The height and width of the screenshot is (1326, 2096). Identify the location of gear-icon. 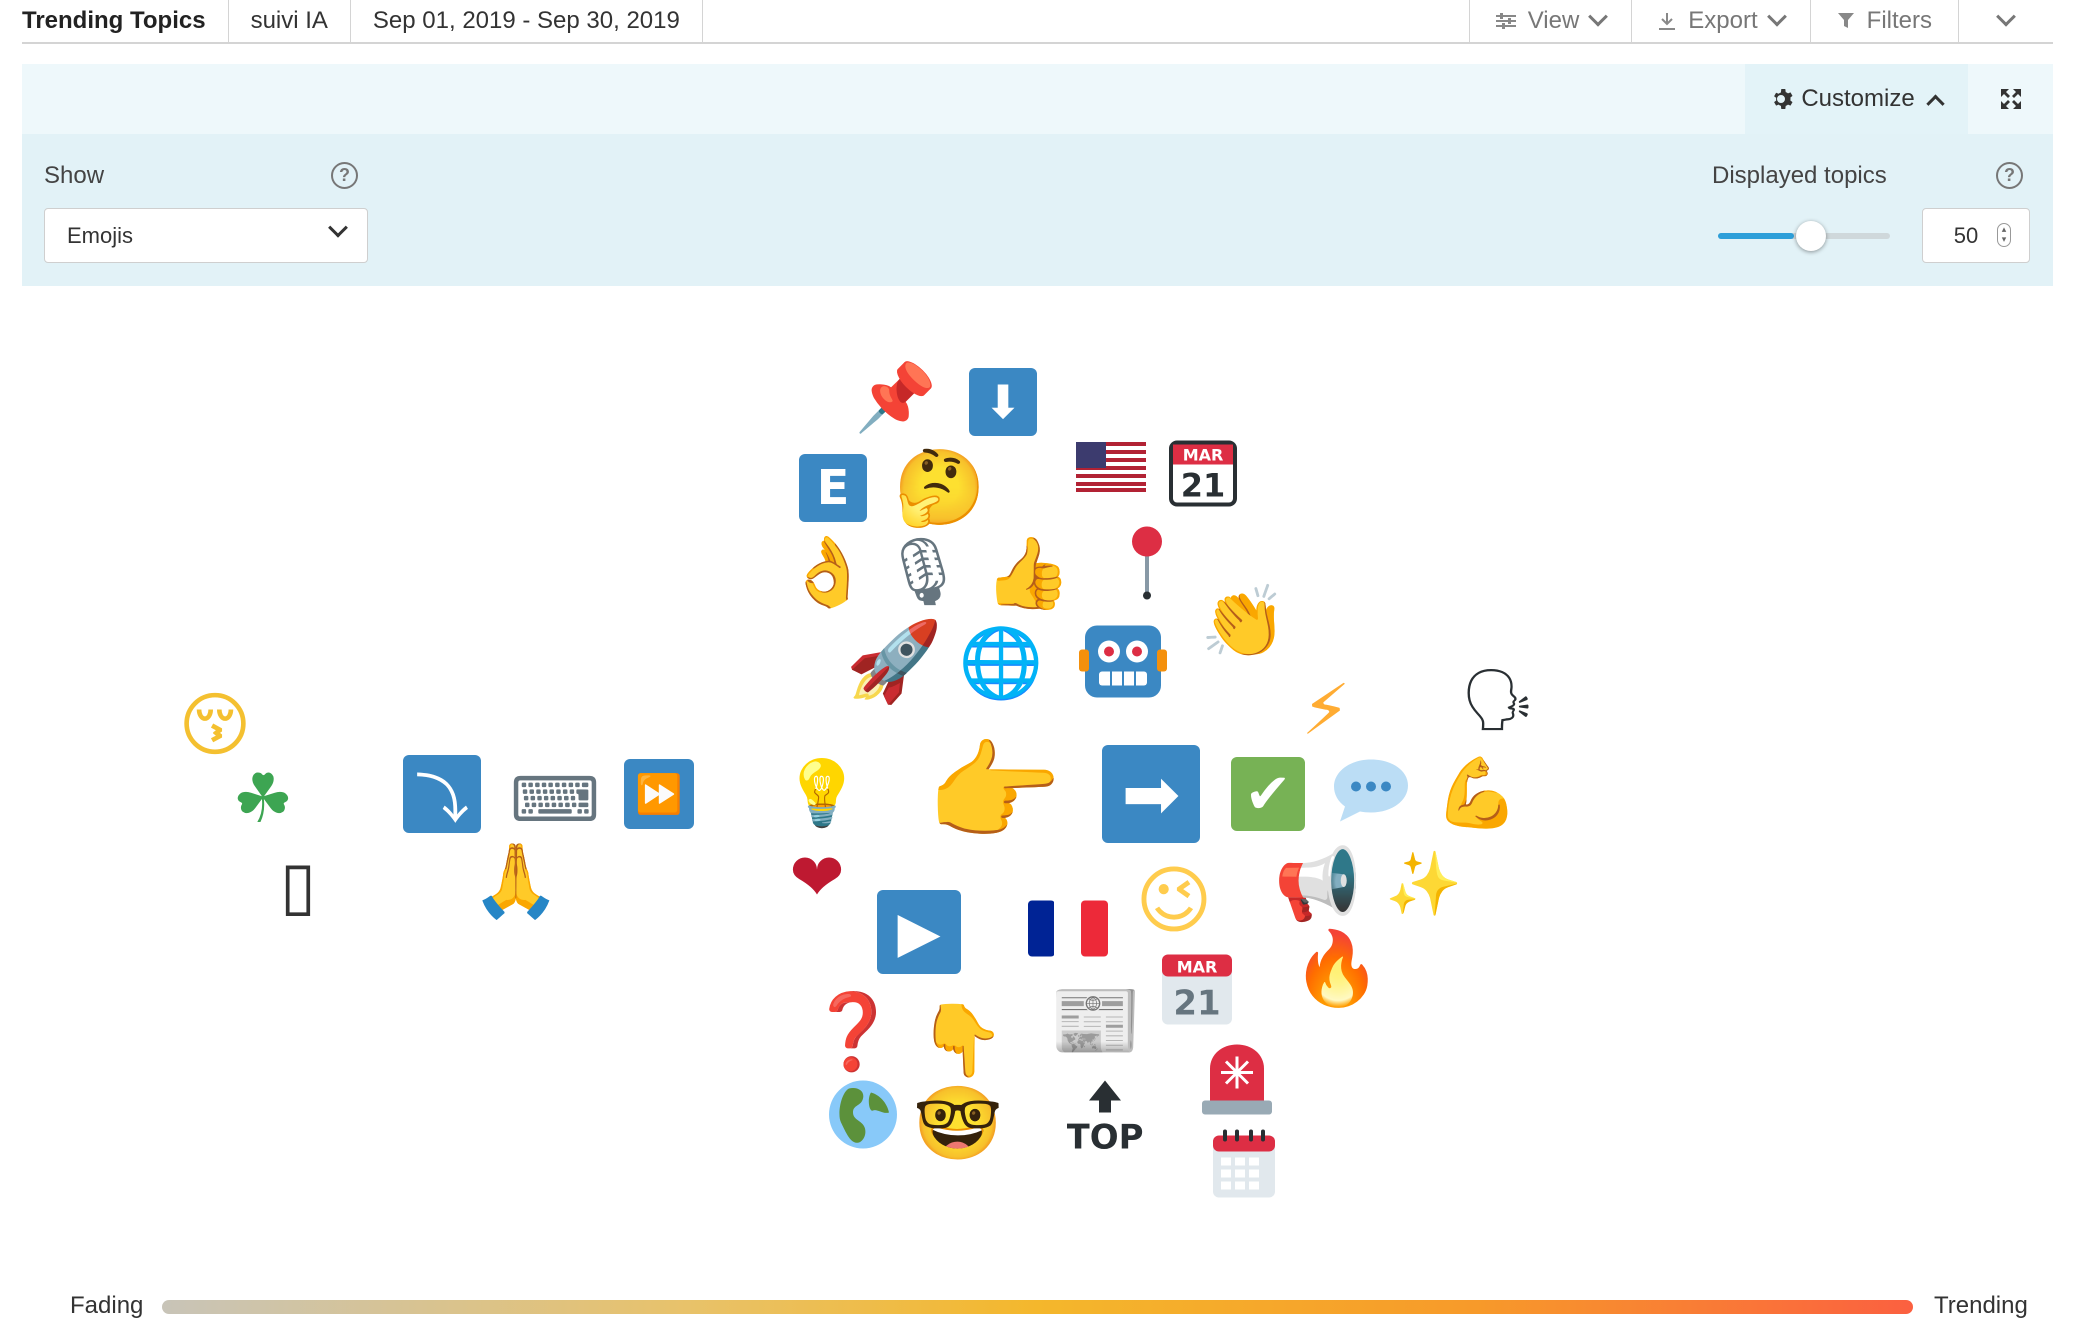
(1783, 99).